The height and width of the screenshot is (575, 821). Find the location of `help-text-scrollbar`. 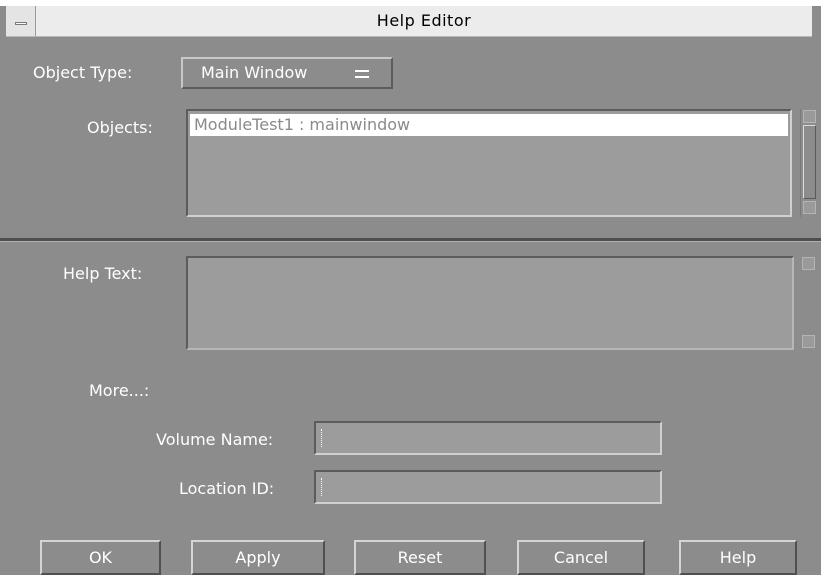

help-text-scrollbar is located at coordinates (809, 303).